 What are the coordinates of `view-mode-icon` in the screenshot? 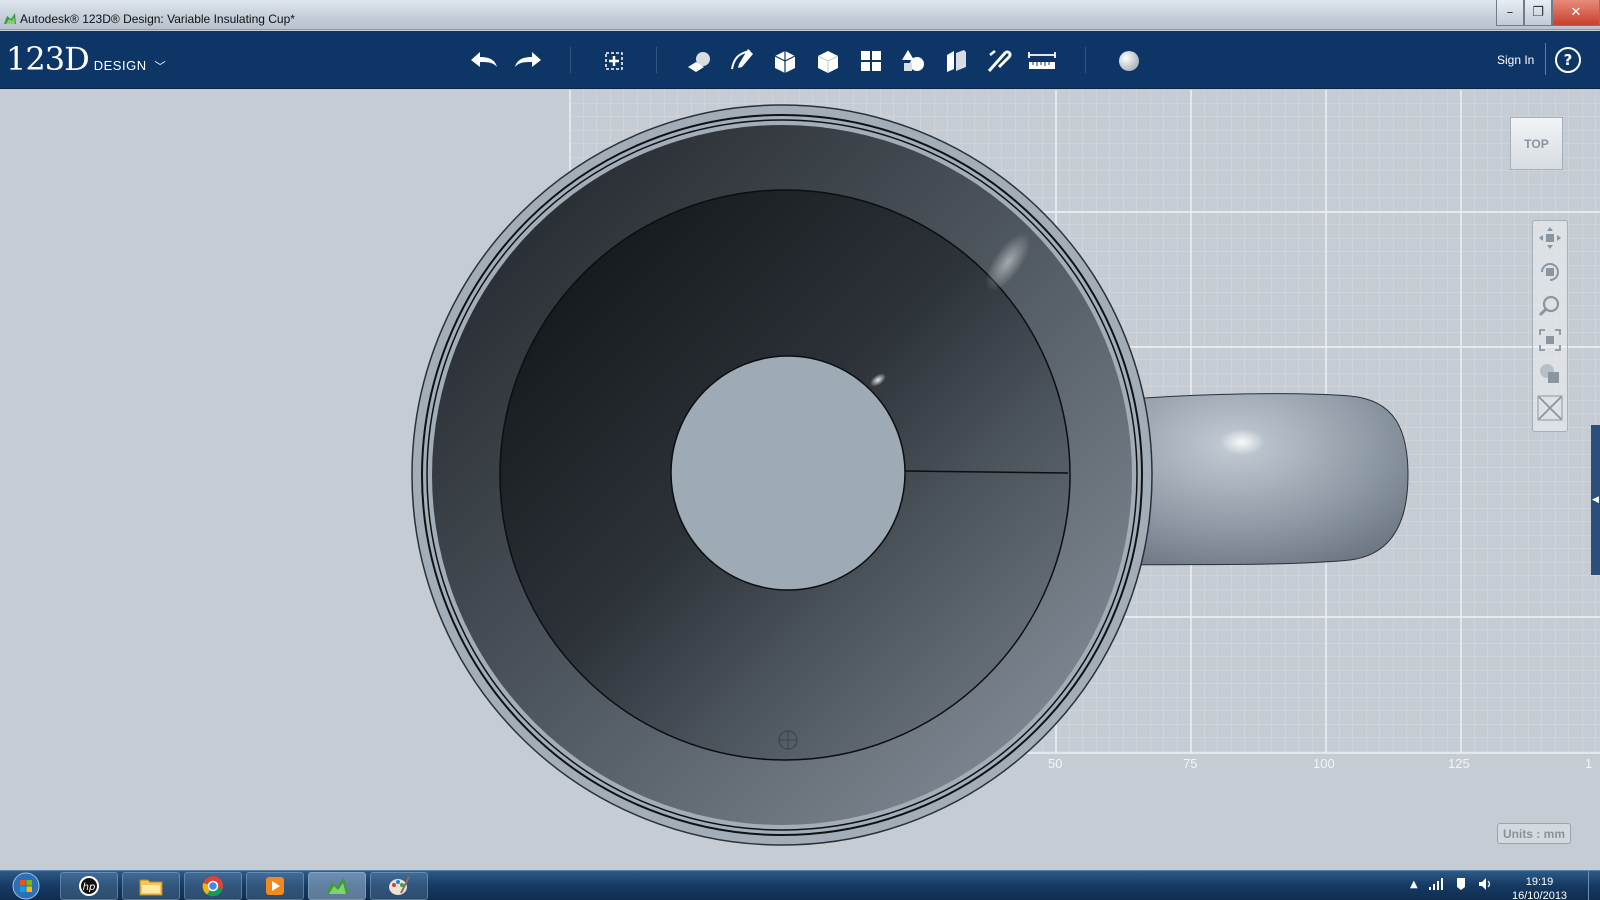 It's located at (1549, 373).